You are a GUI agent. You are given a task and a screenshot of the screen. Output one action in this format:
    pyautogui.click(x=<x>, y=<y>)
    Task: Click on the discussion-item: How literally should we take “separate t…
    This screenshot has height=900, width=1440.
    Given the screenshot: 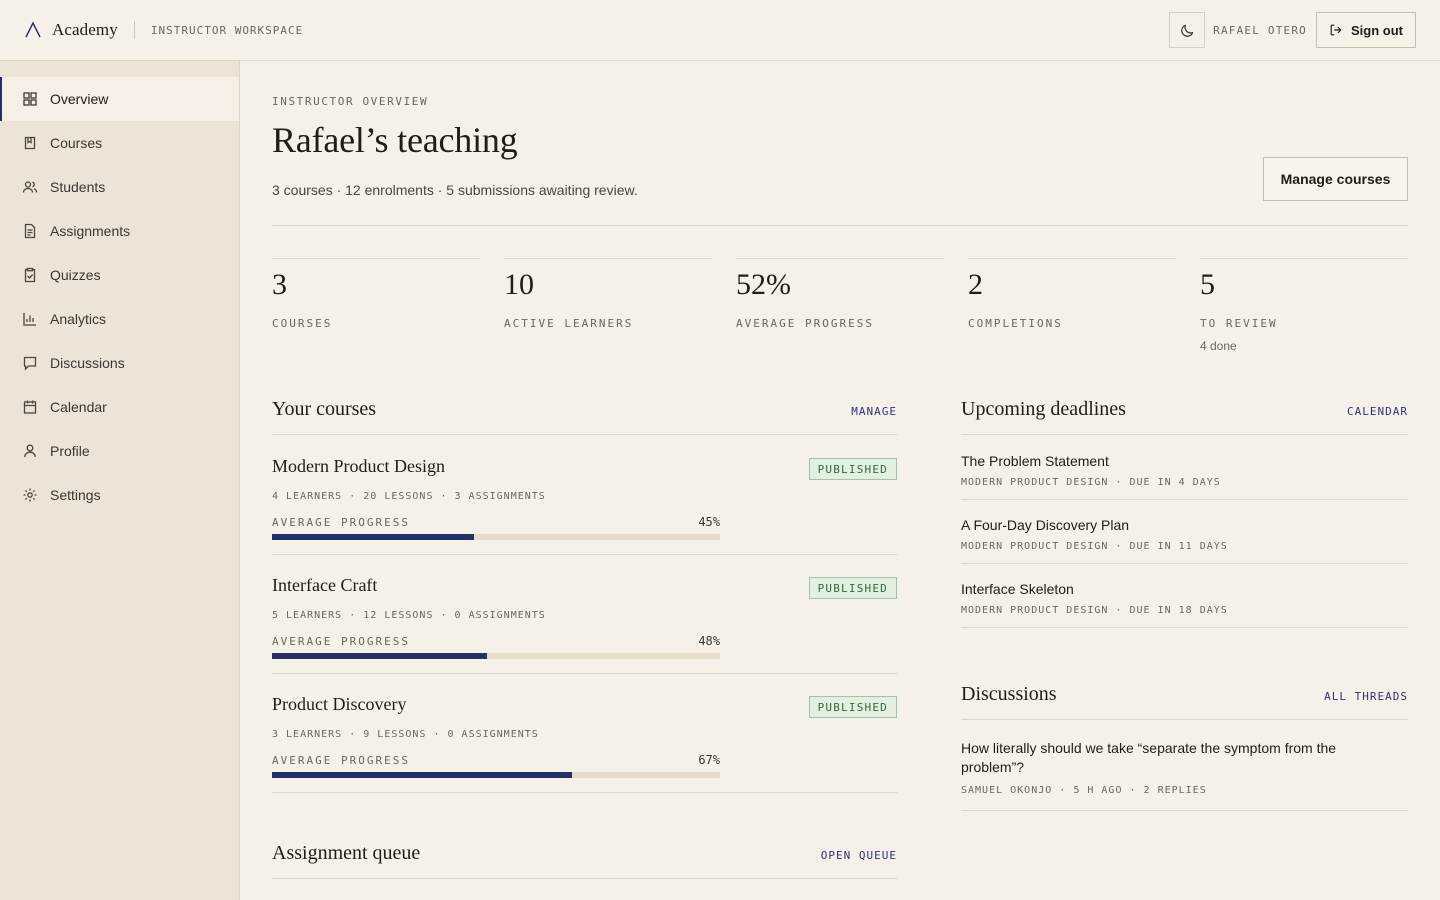 What is the action you would take?
    pyautogui.click(x=1184, y=766)
    